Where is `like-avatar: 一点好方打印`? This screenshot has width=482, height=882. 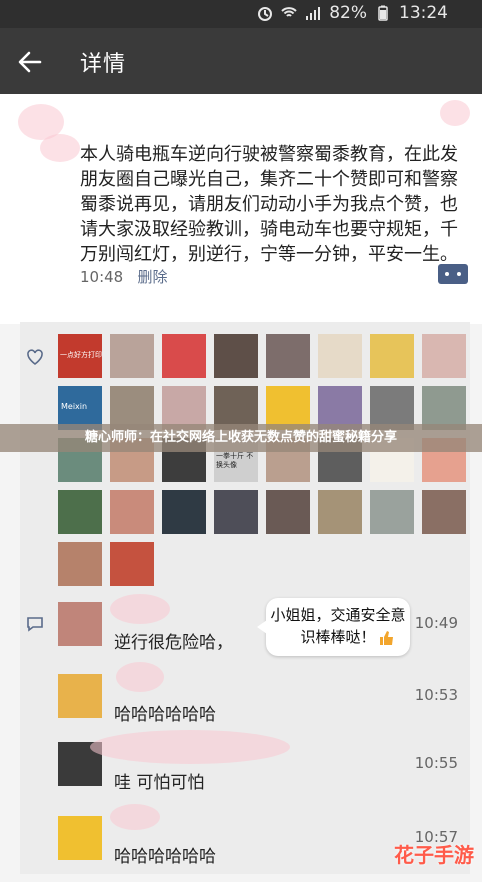
like-avatar: 一点好方打印 is located at coordinates (80, 356).